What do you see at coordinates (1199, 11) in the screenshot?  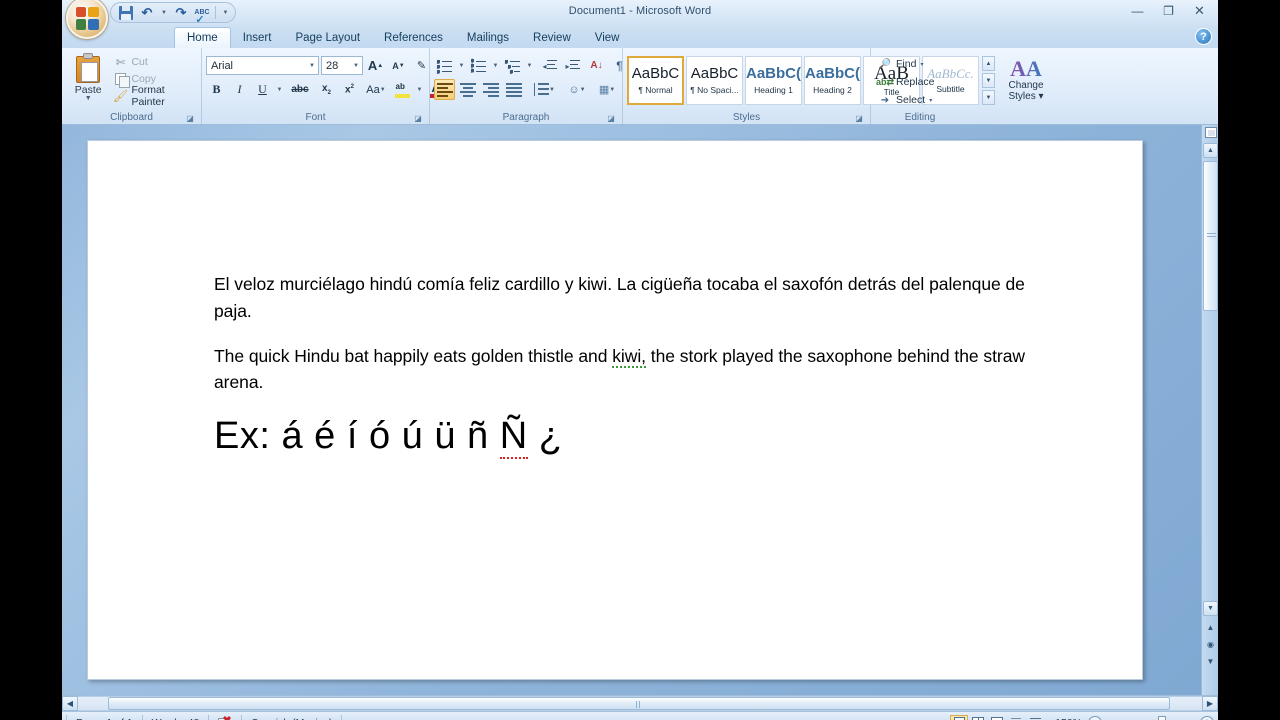 I see `close-button: ✕` at bounding box center [1199, 11].